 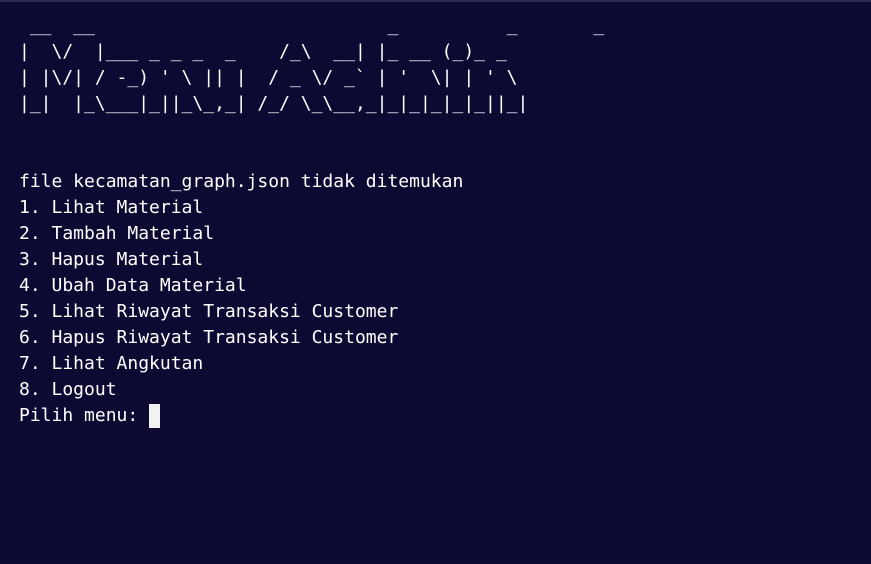 What do you see at coordinates (440, 143) in the screenshot?
I see `blank-lines` at bounding box center [440, 143].